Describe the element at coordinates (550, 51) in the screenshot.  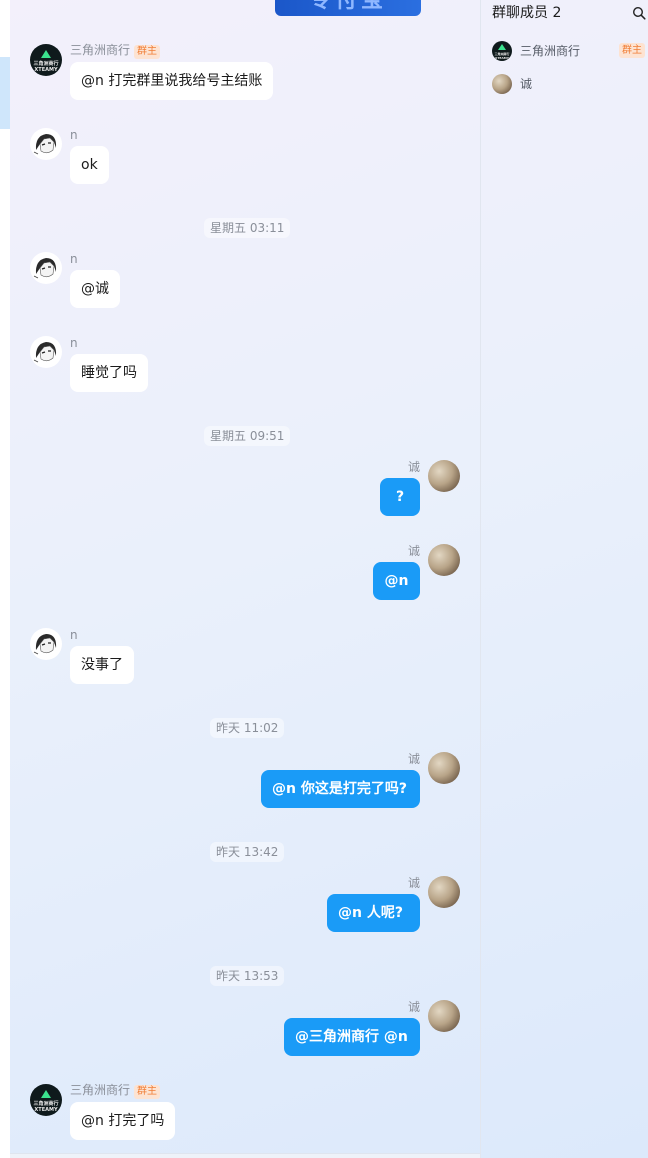
I see `member-name: 三角洲商行` at that location.